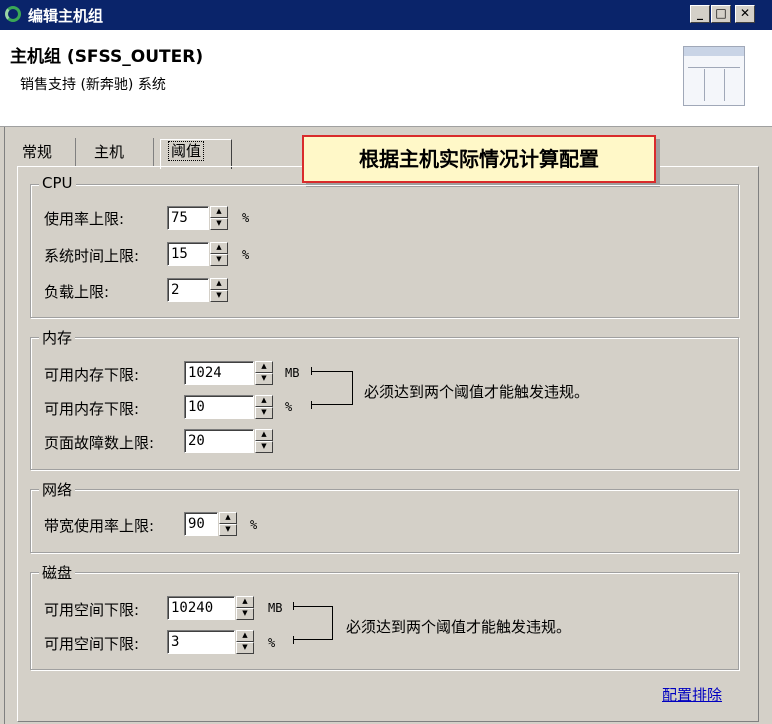 The height and width of the screenshot is (724, 772). I want to click on network-legend: 网络, so click(57, 489).